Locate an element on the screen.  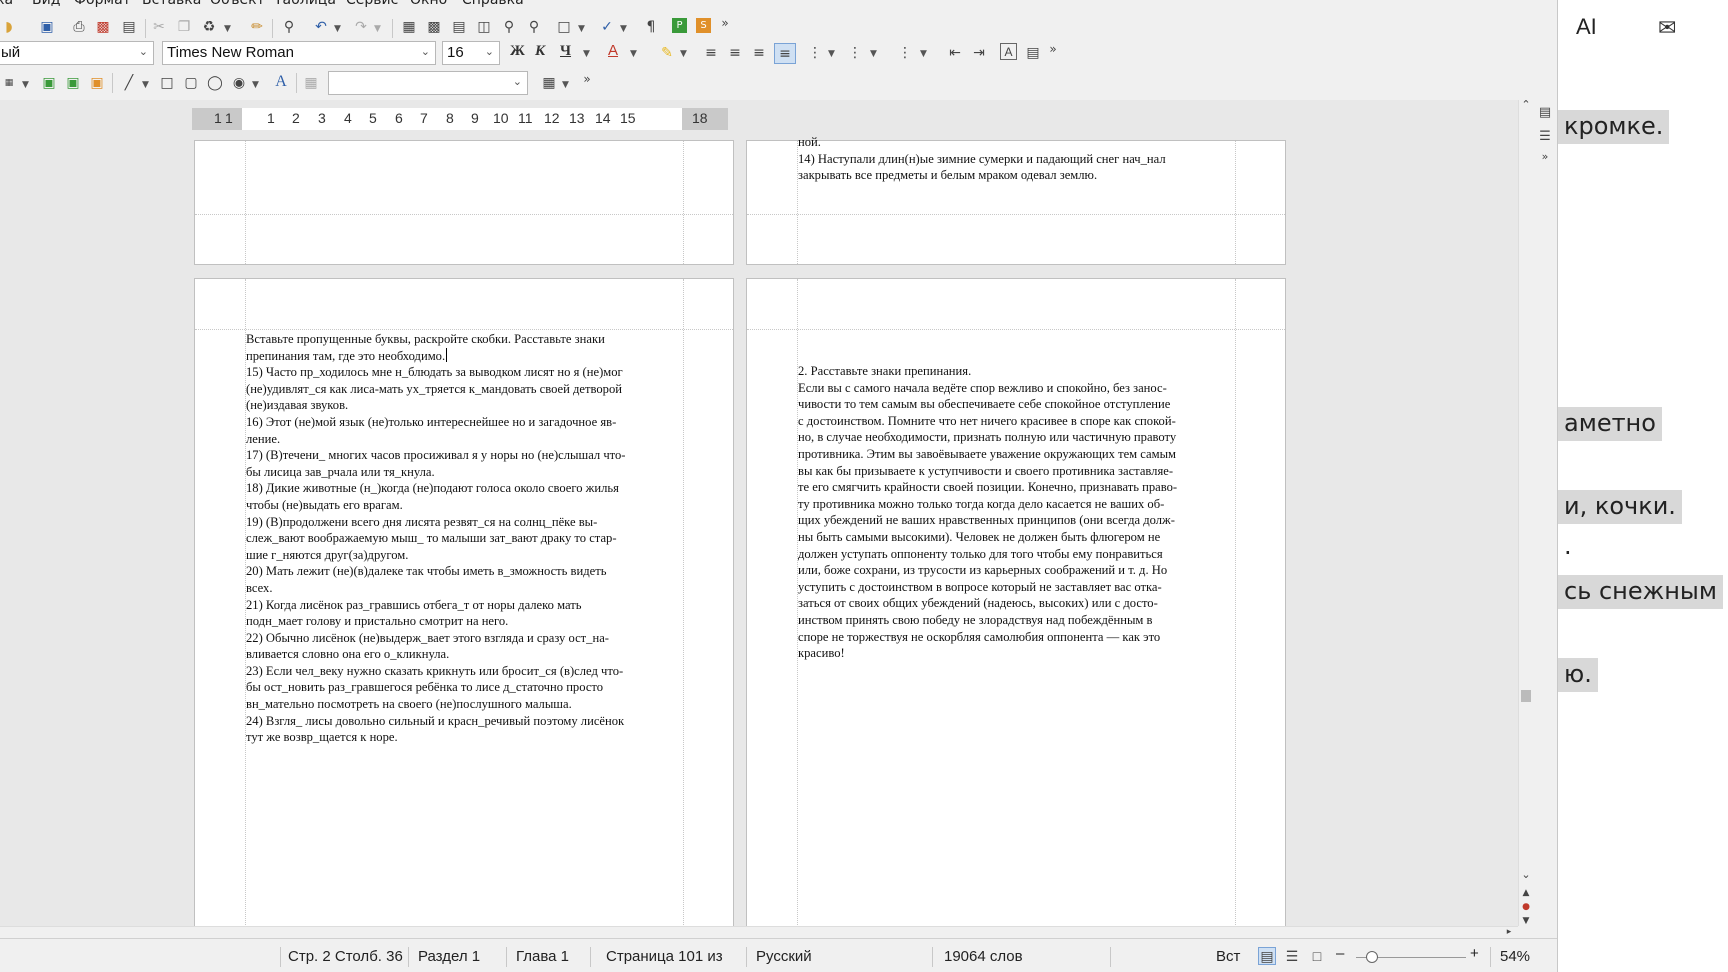
toolbar-overflow-icon-2: » is located at coordinates (1053, 49).